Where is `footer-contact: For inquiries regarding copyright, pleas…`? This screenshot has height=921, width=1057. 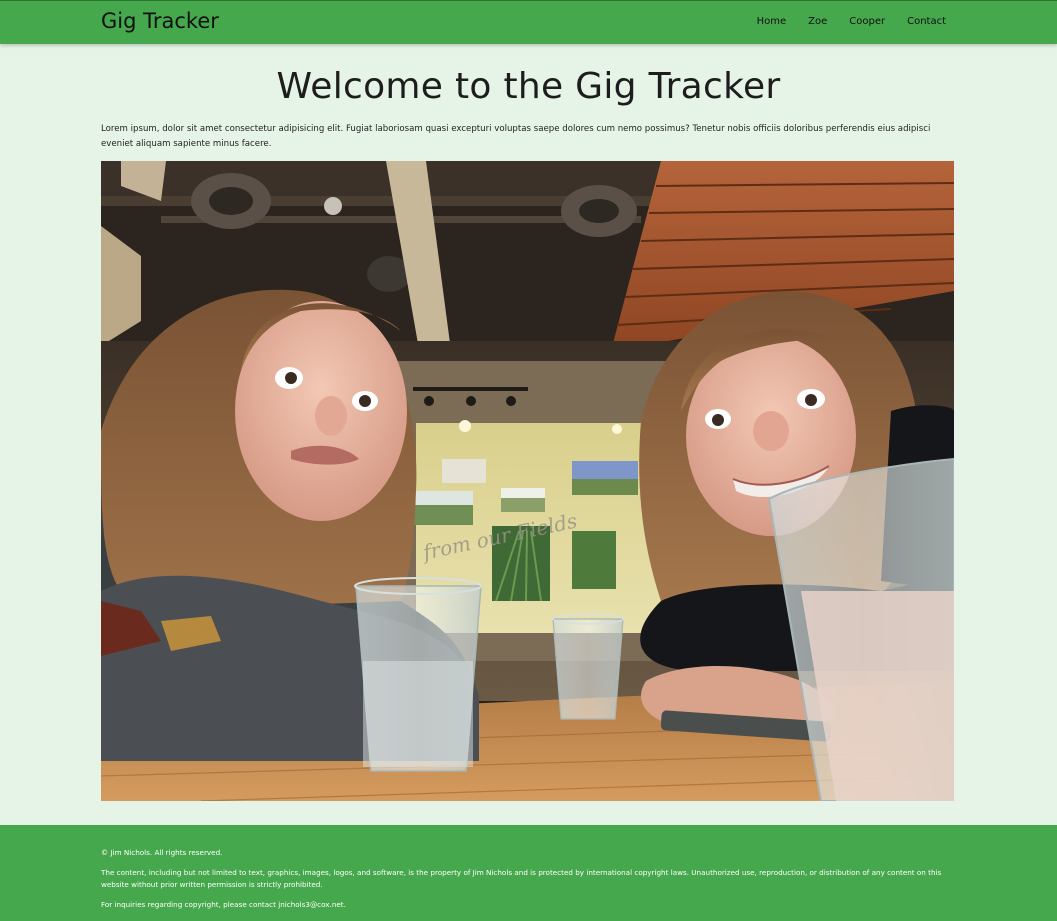 footer-contact: For inquiries regarding copyright, pleas… is located at coordinates (223, 904).